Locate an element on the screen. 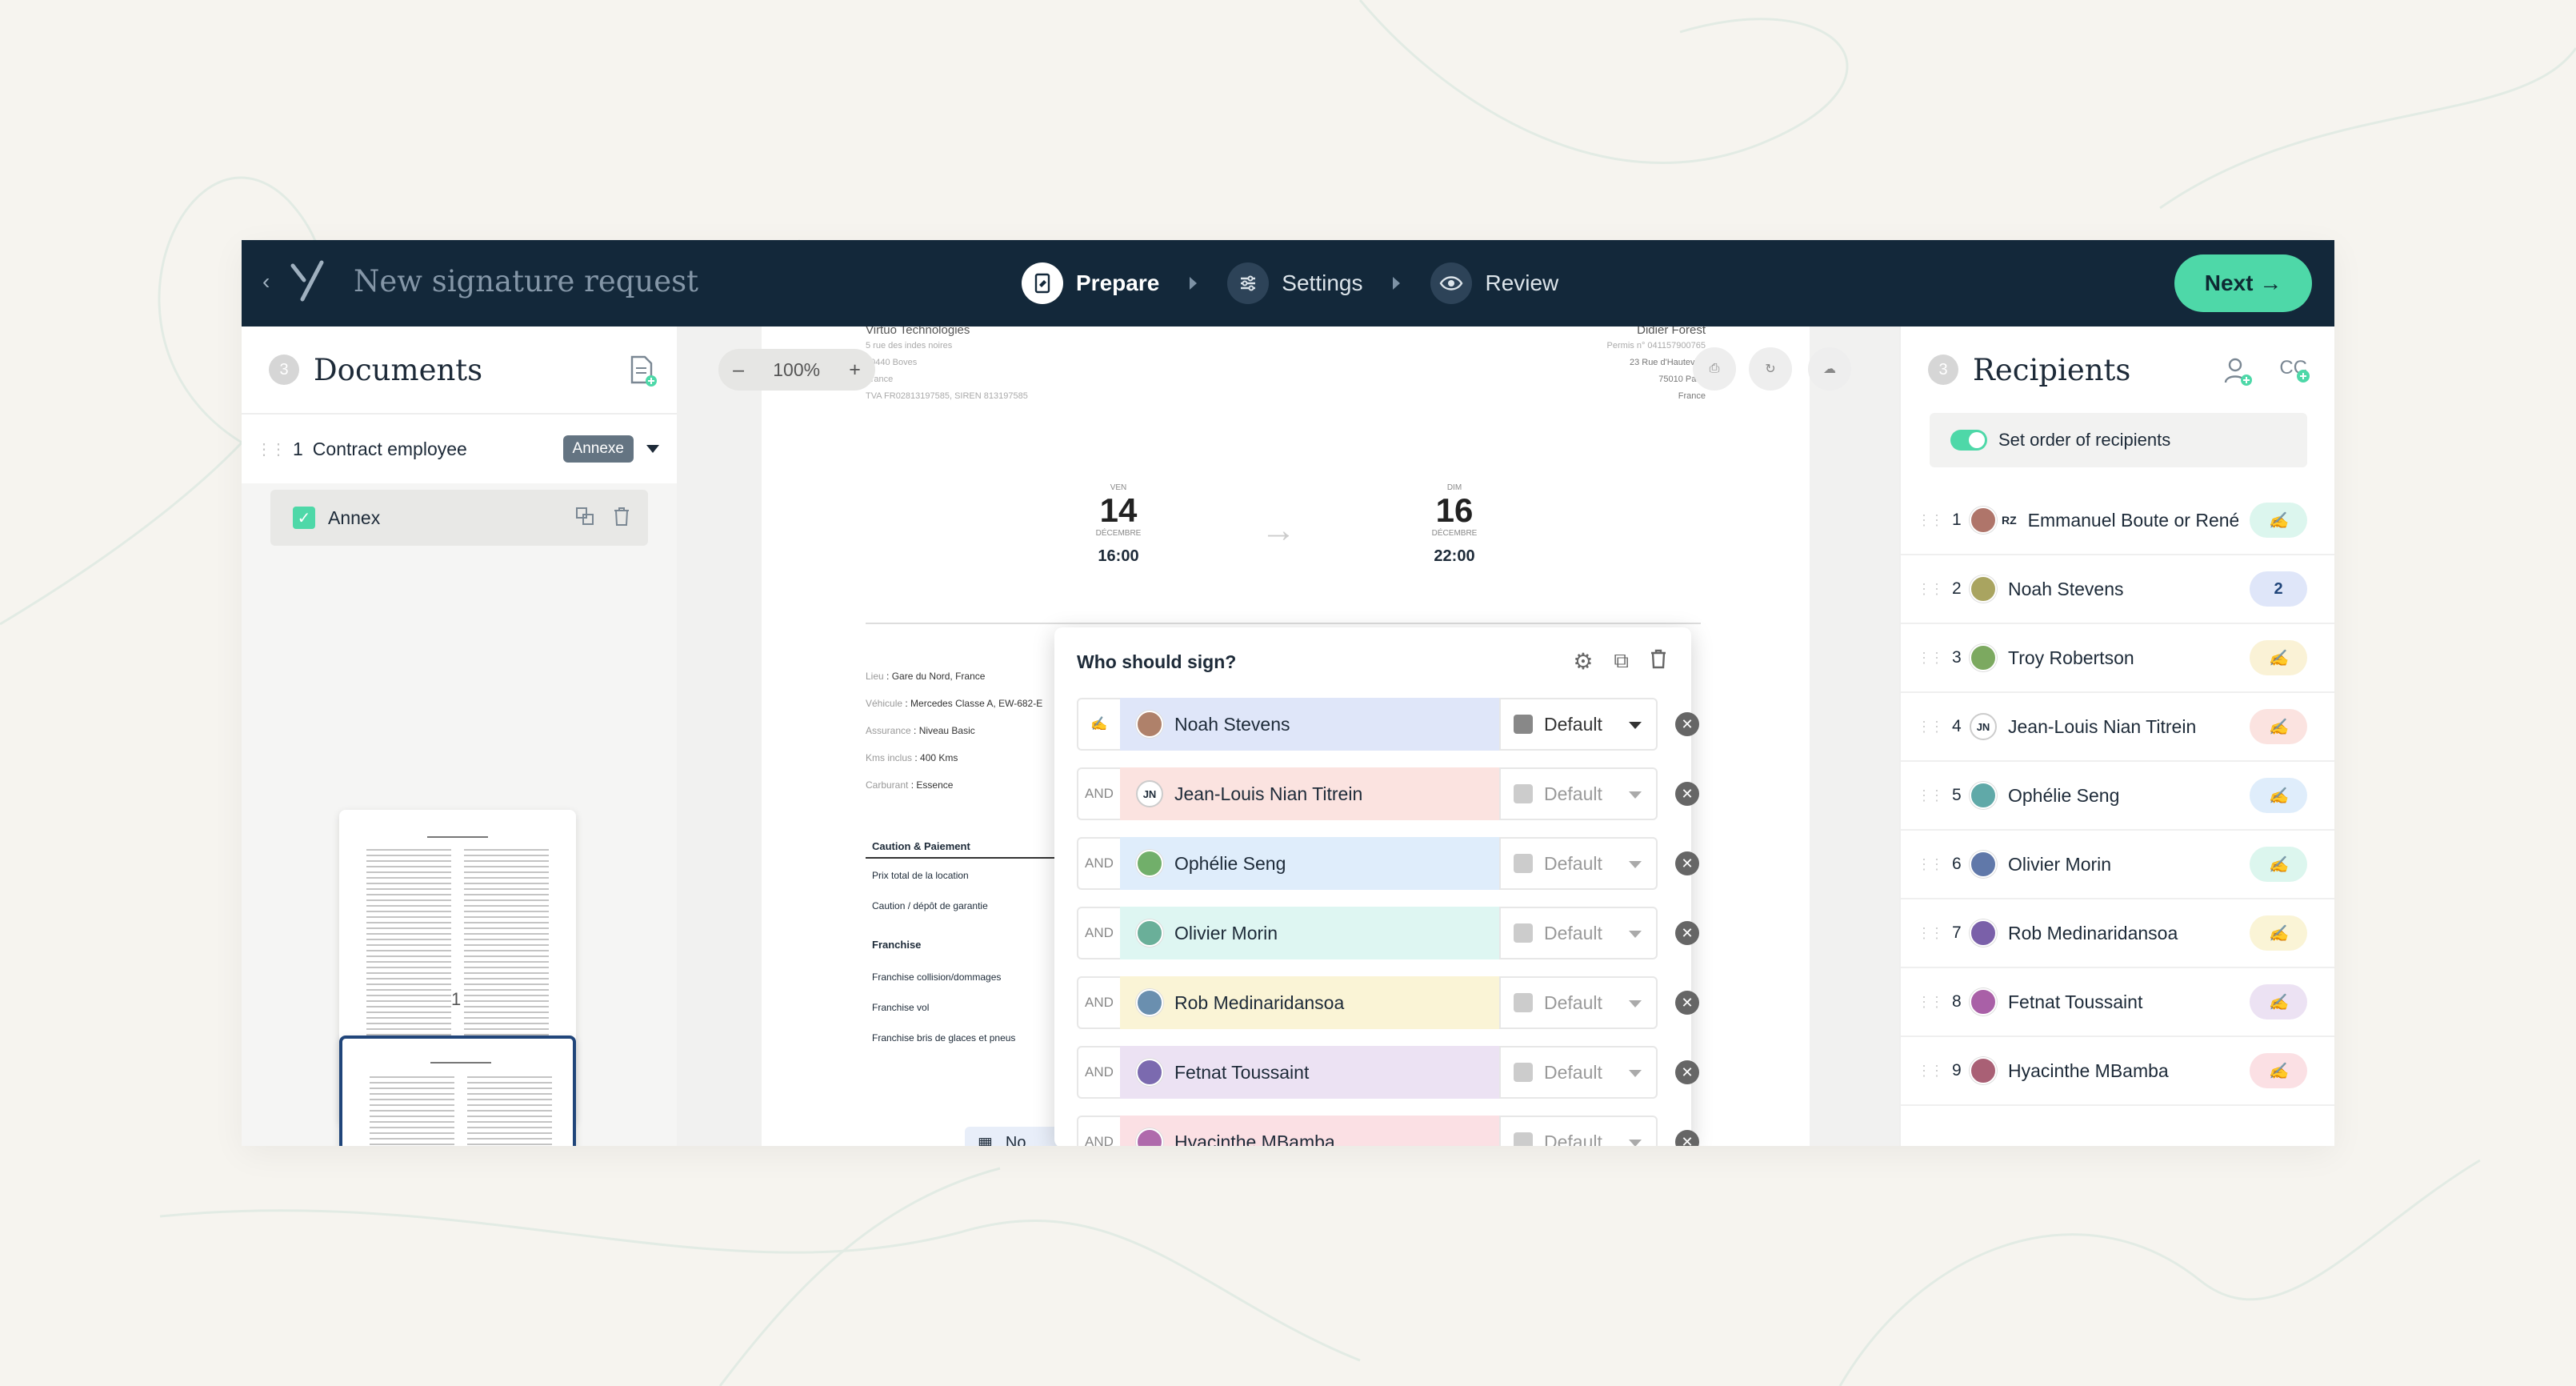 This screenshot has height=1386, width=2576. yousign-logo is located at coordinates (308, 282).